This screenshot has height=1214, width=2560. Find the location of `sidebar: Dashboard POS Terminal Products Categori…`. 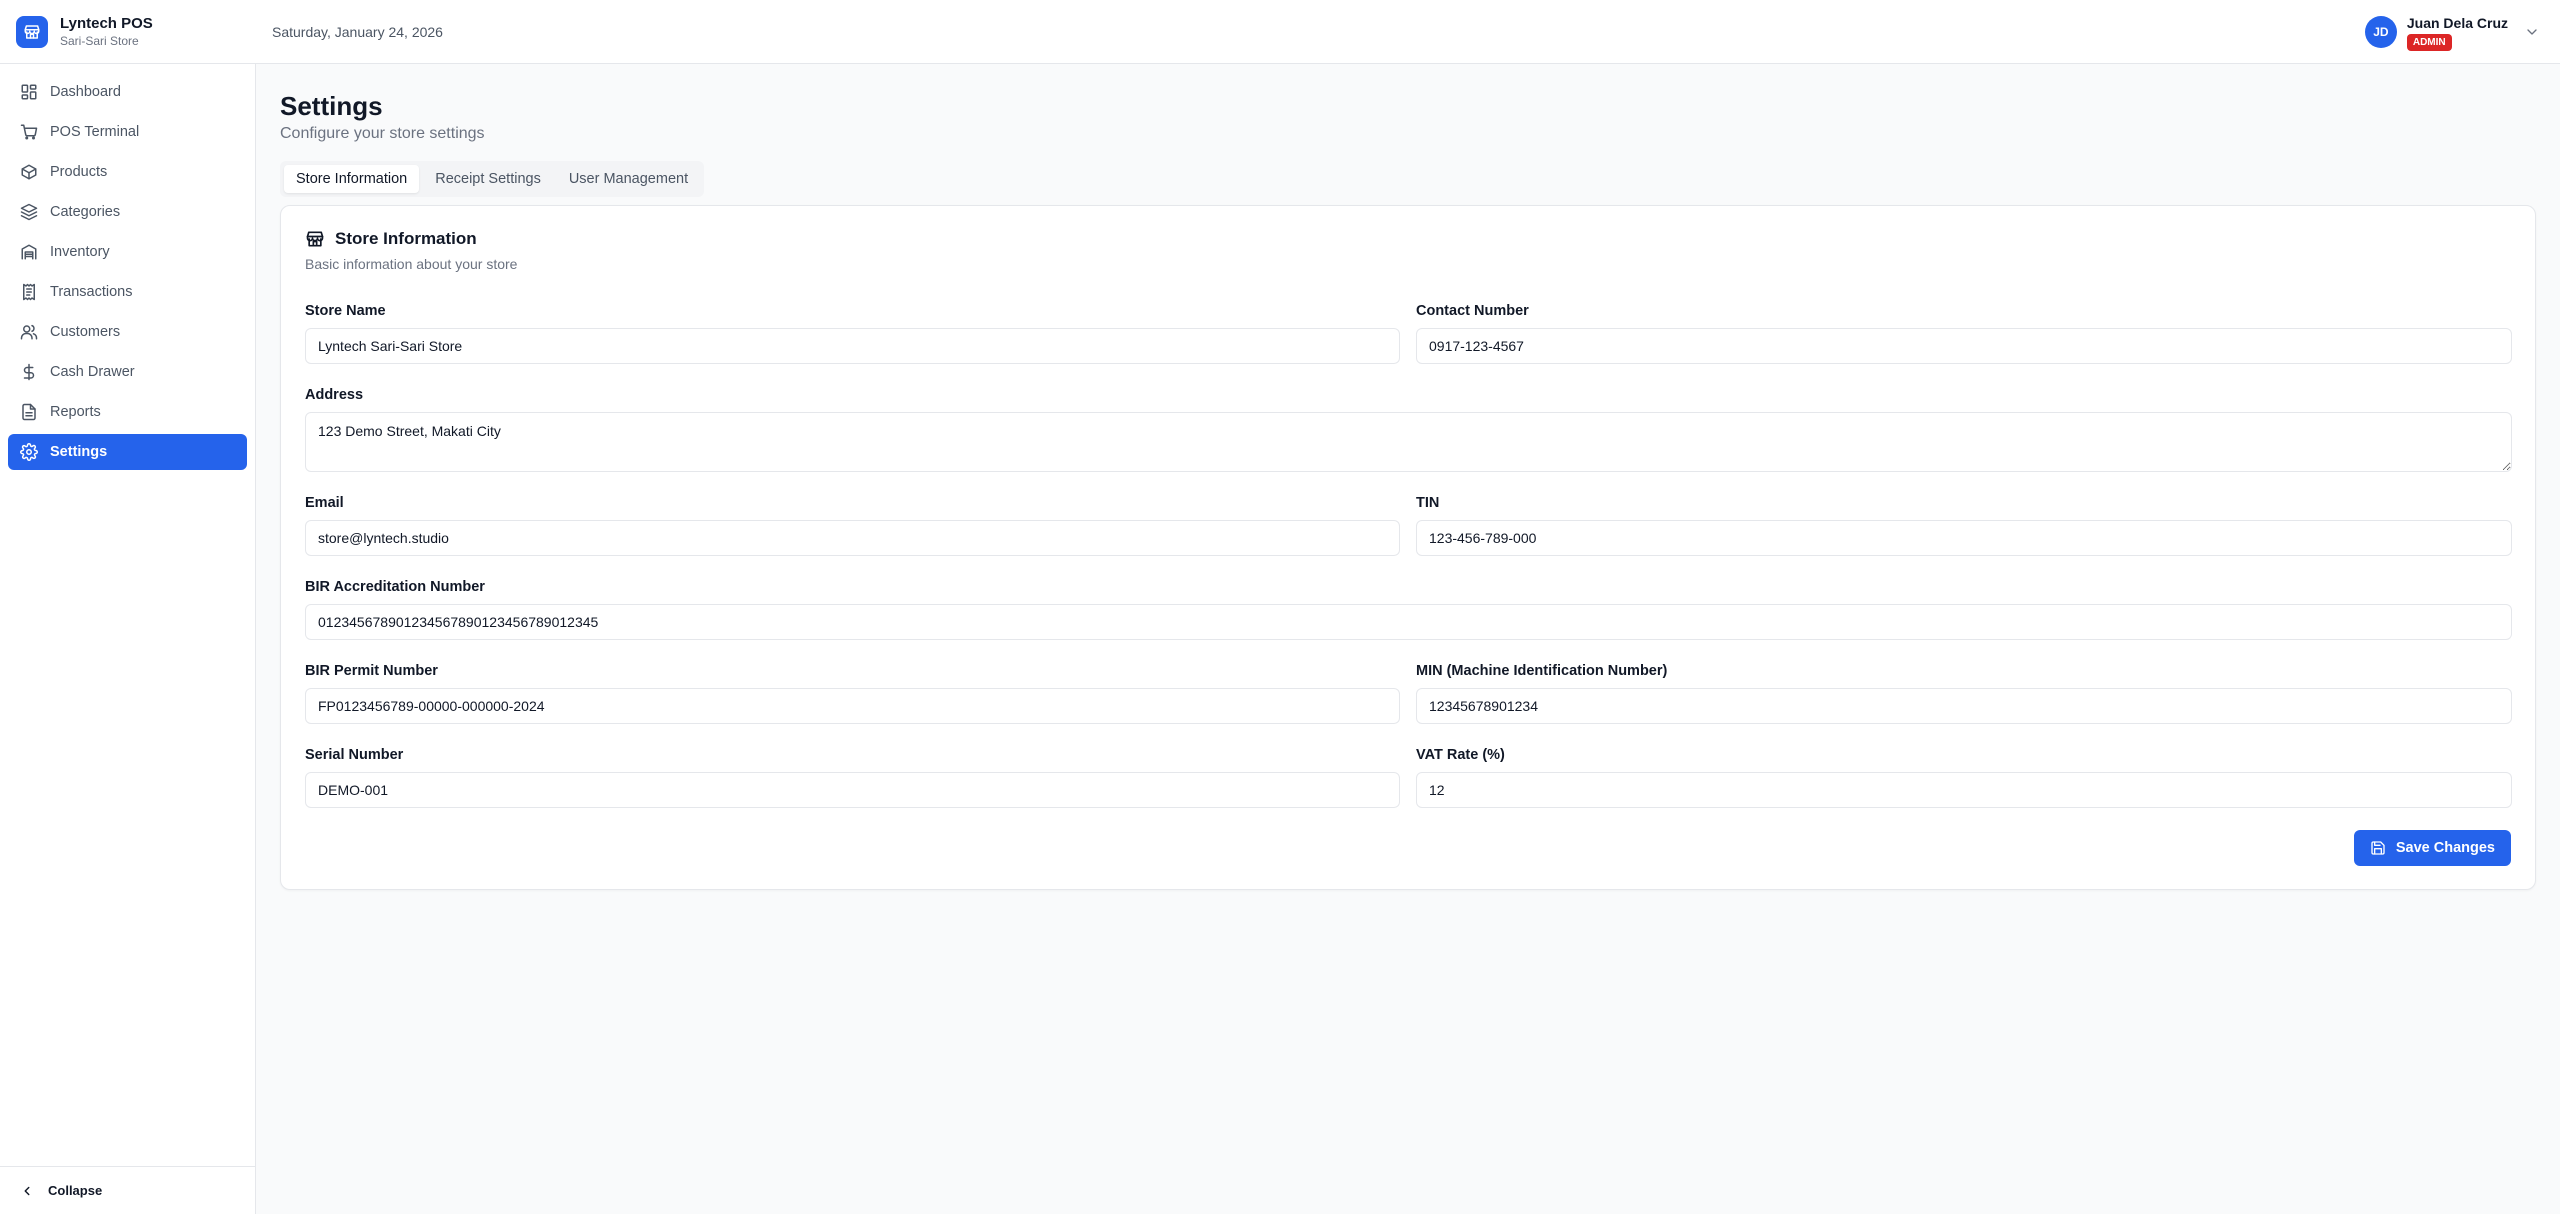

sidebar: Dashboard POS Terminal Products Categori… is located at coordinates (128, 639).